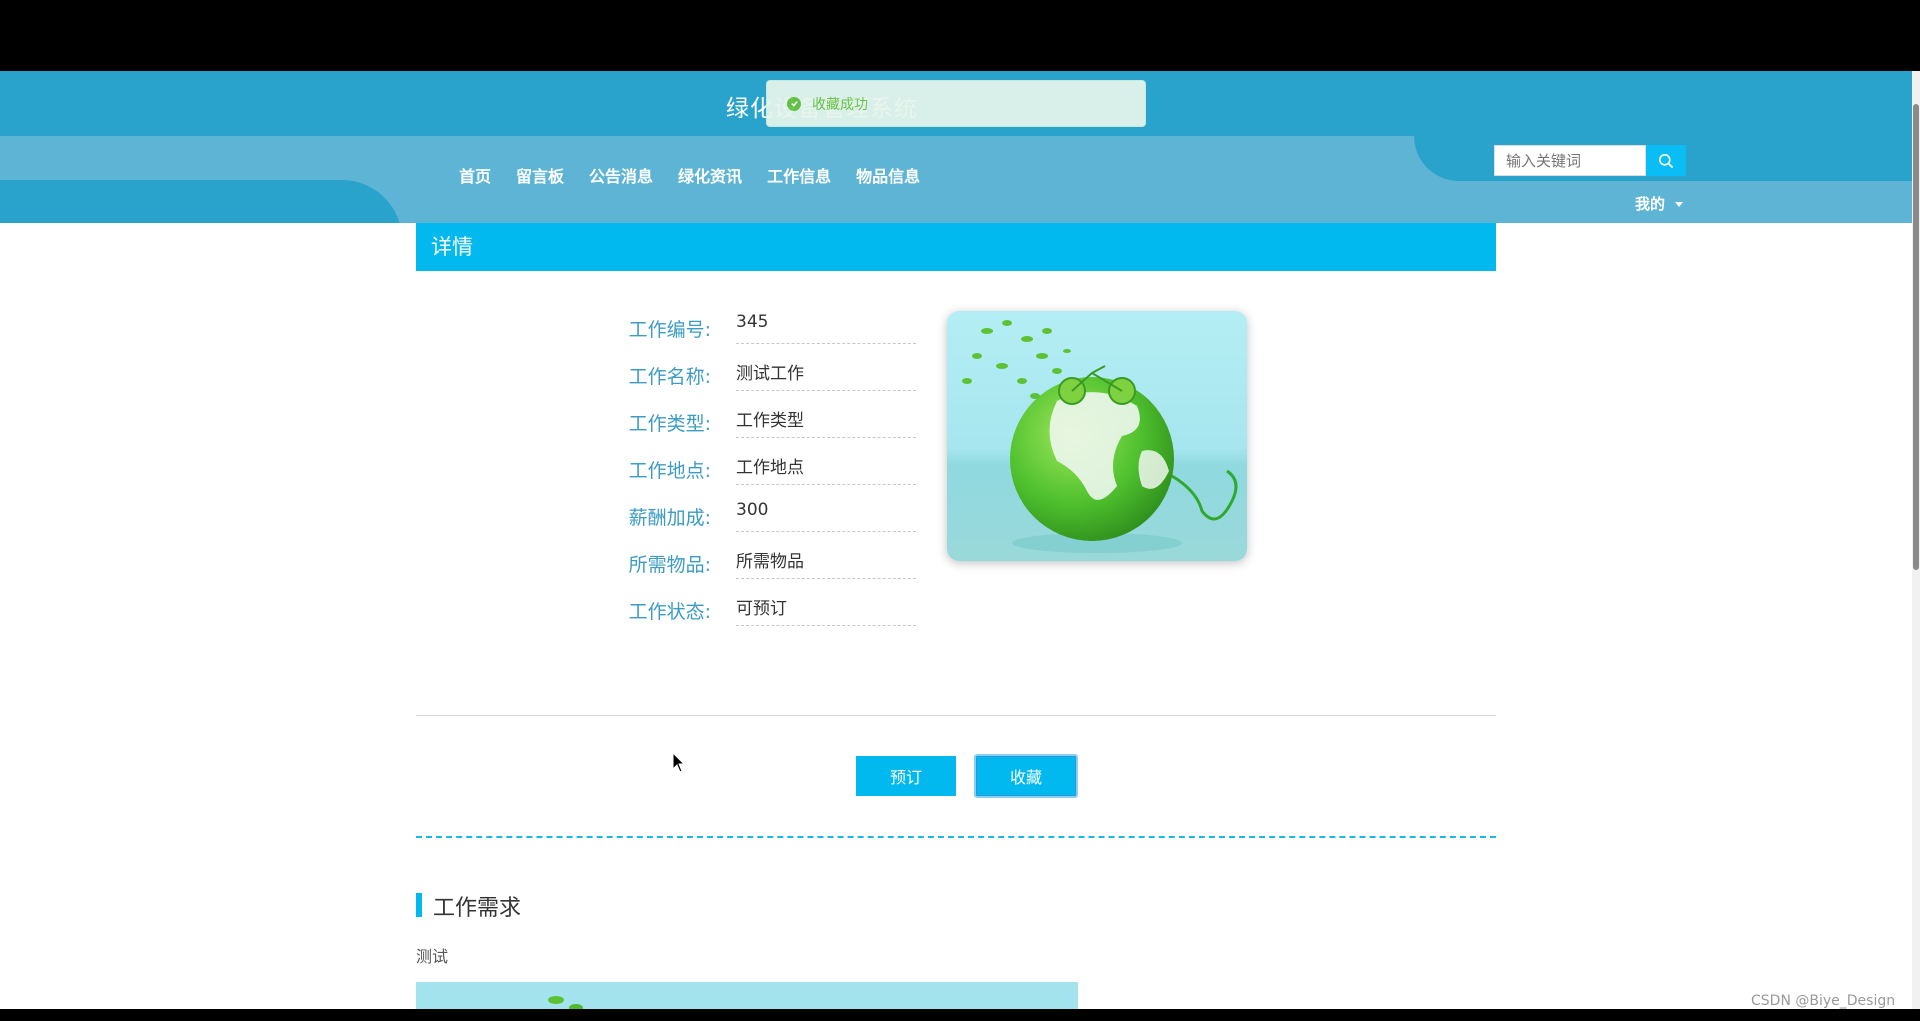 Image resolution: width=1920 pixels, height=1021 pixels. What do you see at coordinates (1650, 204) in the screenshot?
I see `user-menu-label: 我的` at bounding box center [1650, 204].